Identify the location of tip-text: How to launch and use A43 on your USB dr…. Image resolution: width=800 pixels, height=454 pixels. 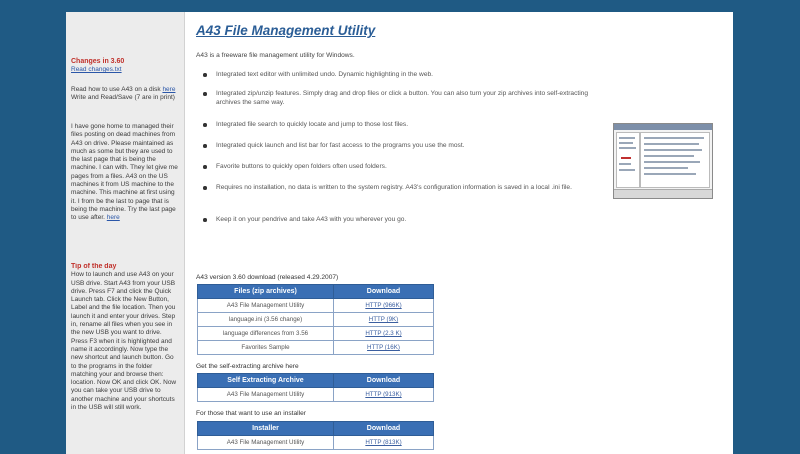
(124, 341).